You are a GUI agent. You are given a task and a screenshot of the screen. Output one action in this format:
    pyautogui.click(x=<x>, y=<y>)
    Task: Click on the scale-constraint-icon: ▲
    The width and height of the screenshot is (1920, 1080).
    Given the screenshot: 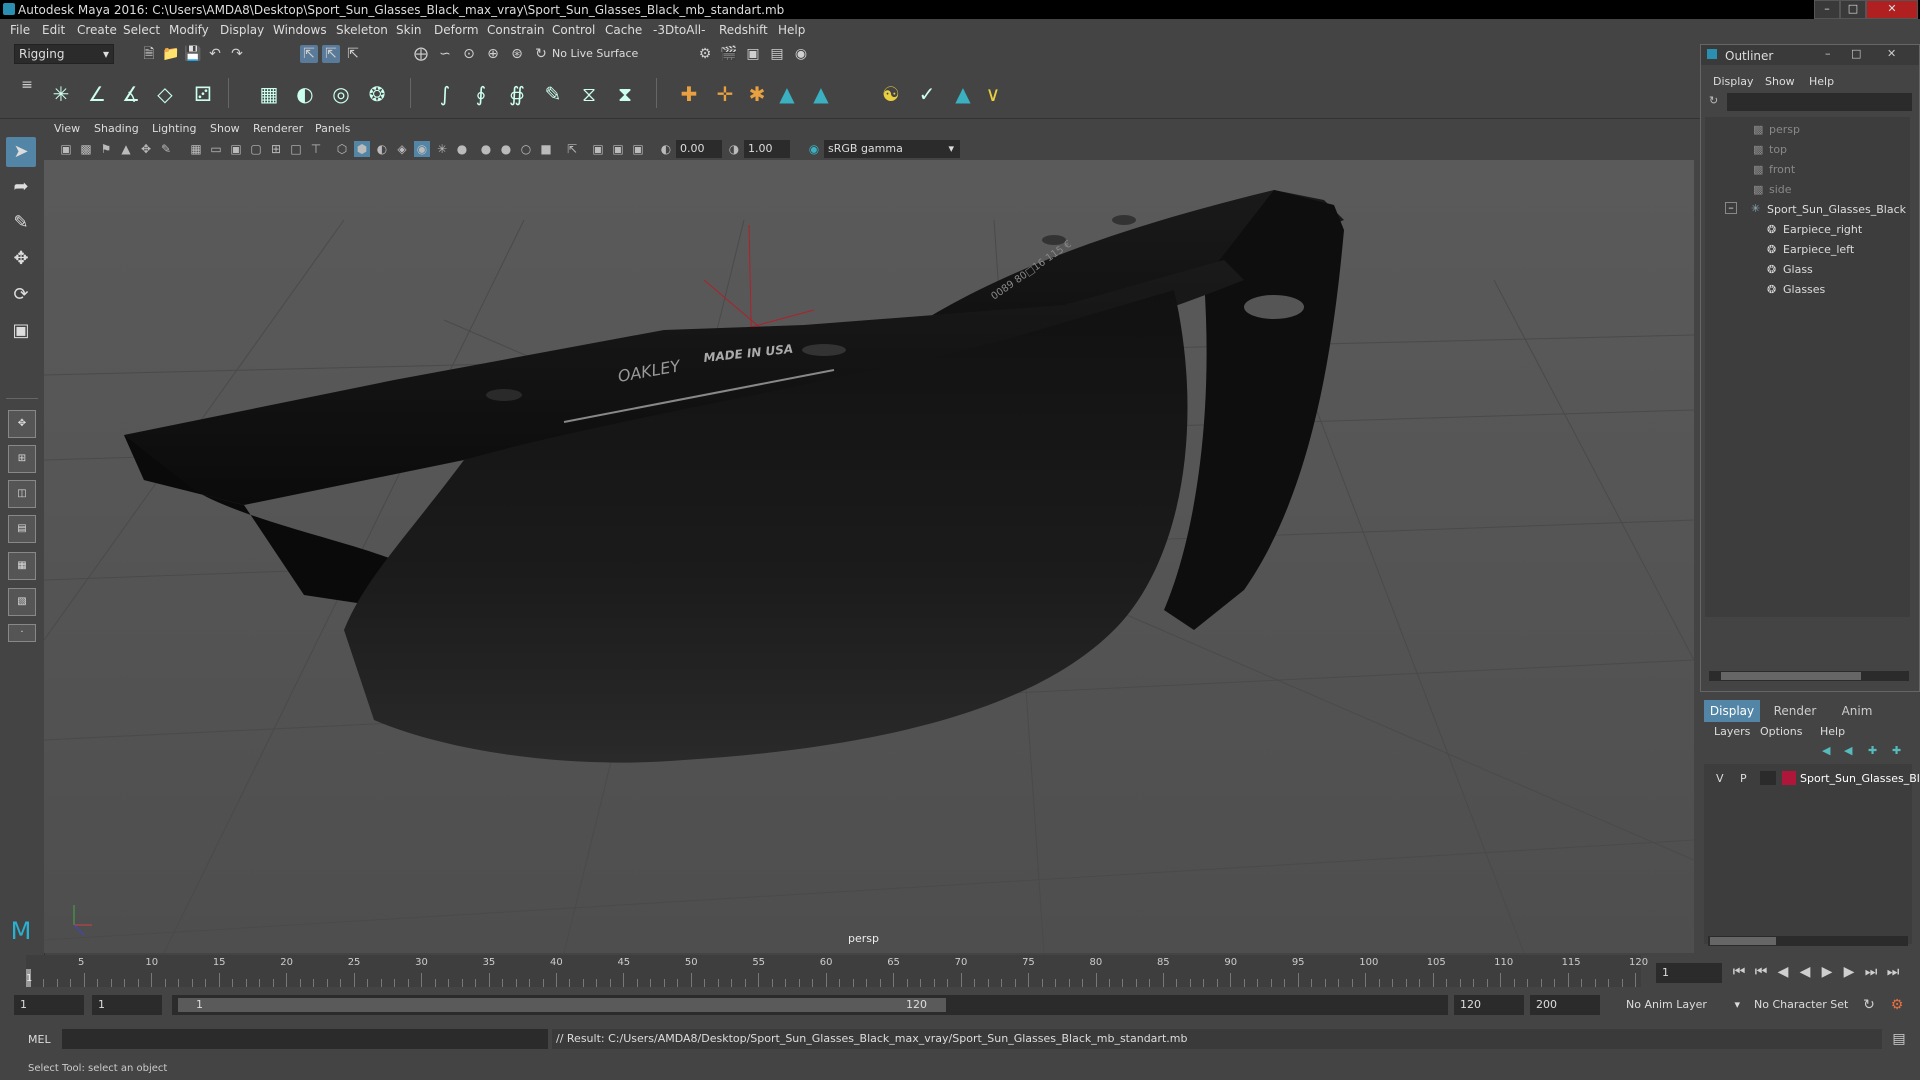 What is the action you would take?
    pyautogui.click(x=821, y=94)
    